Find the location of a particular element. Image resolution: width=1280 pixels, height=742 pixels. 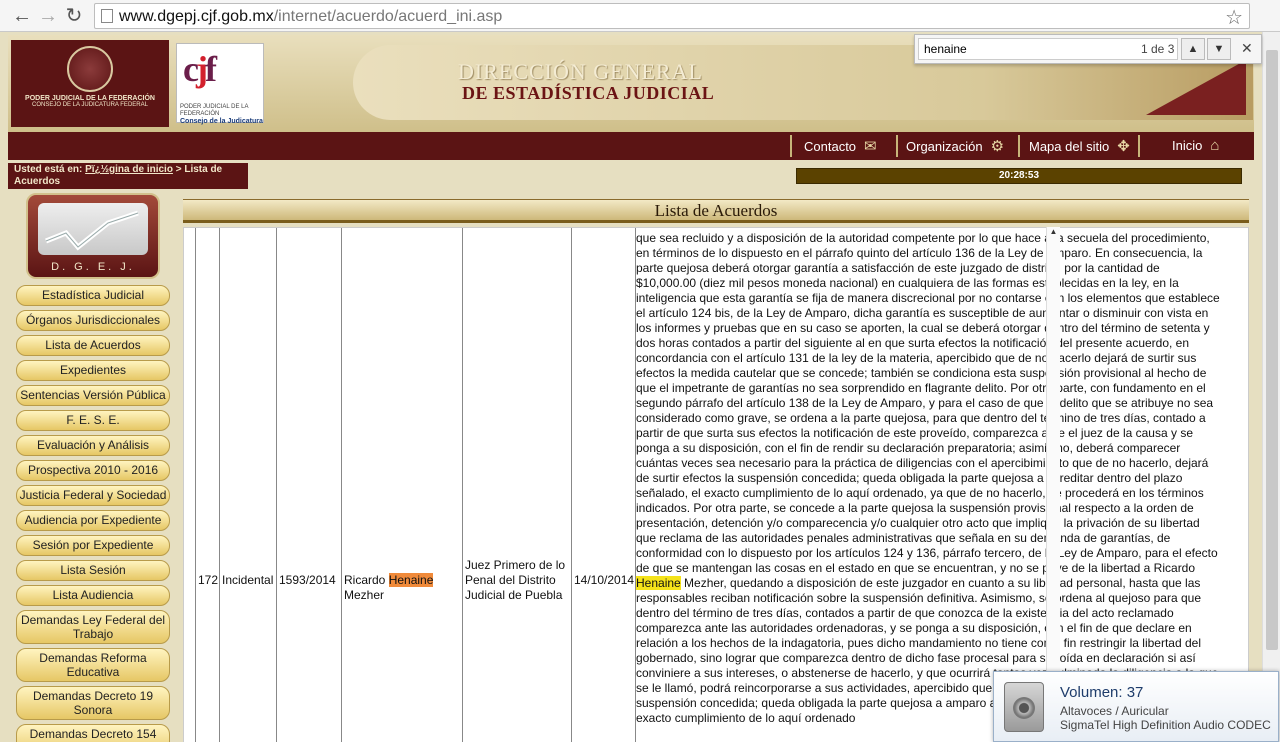

volume-codec: SigmaTel High Definition Audio CODEC is located at coordinates (1165, 725).